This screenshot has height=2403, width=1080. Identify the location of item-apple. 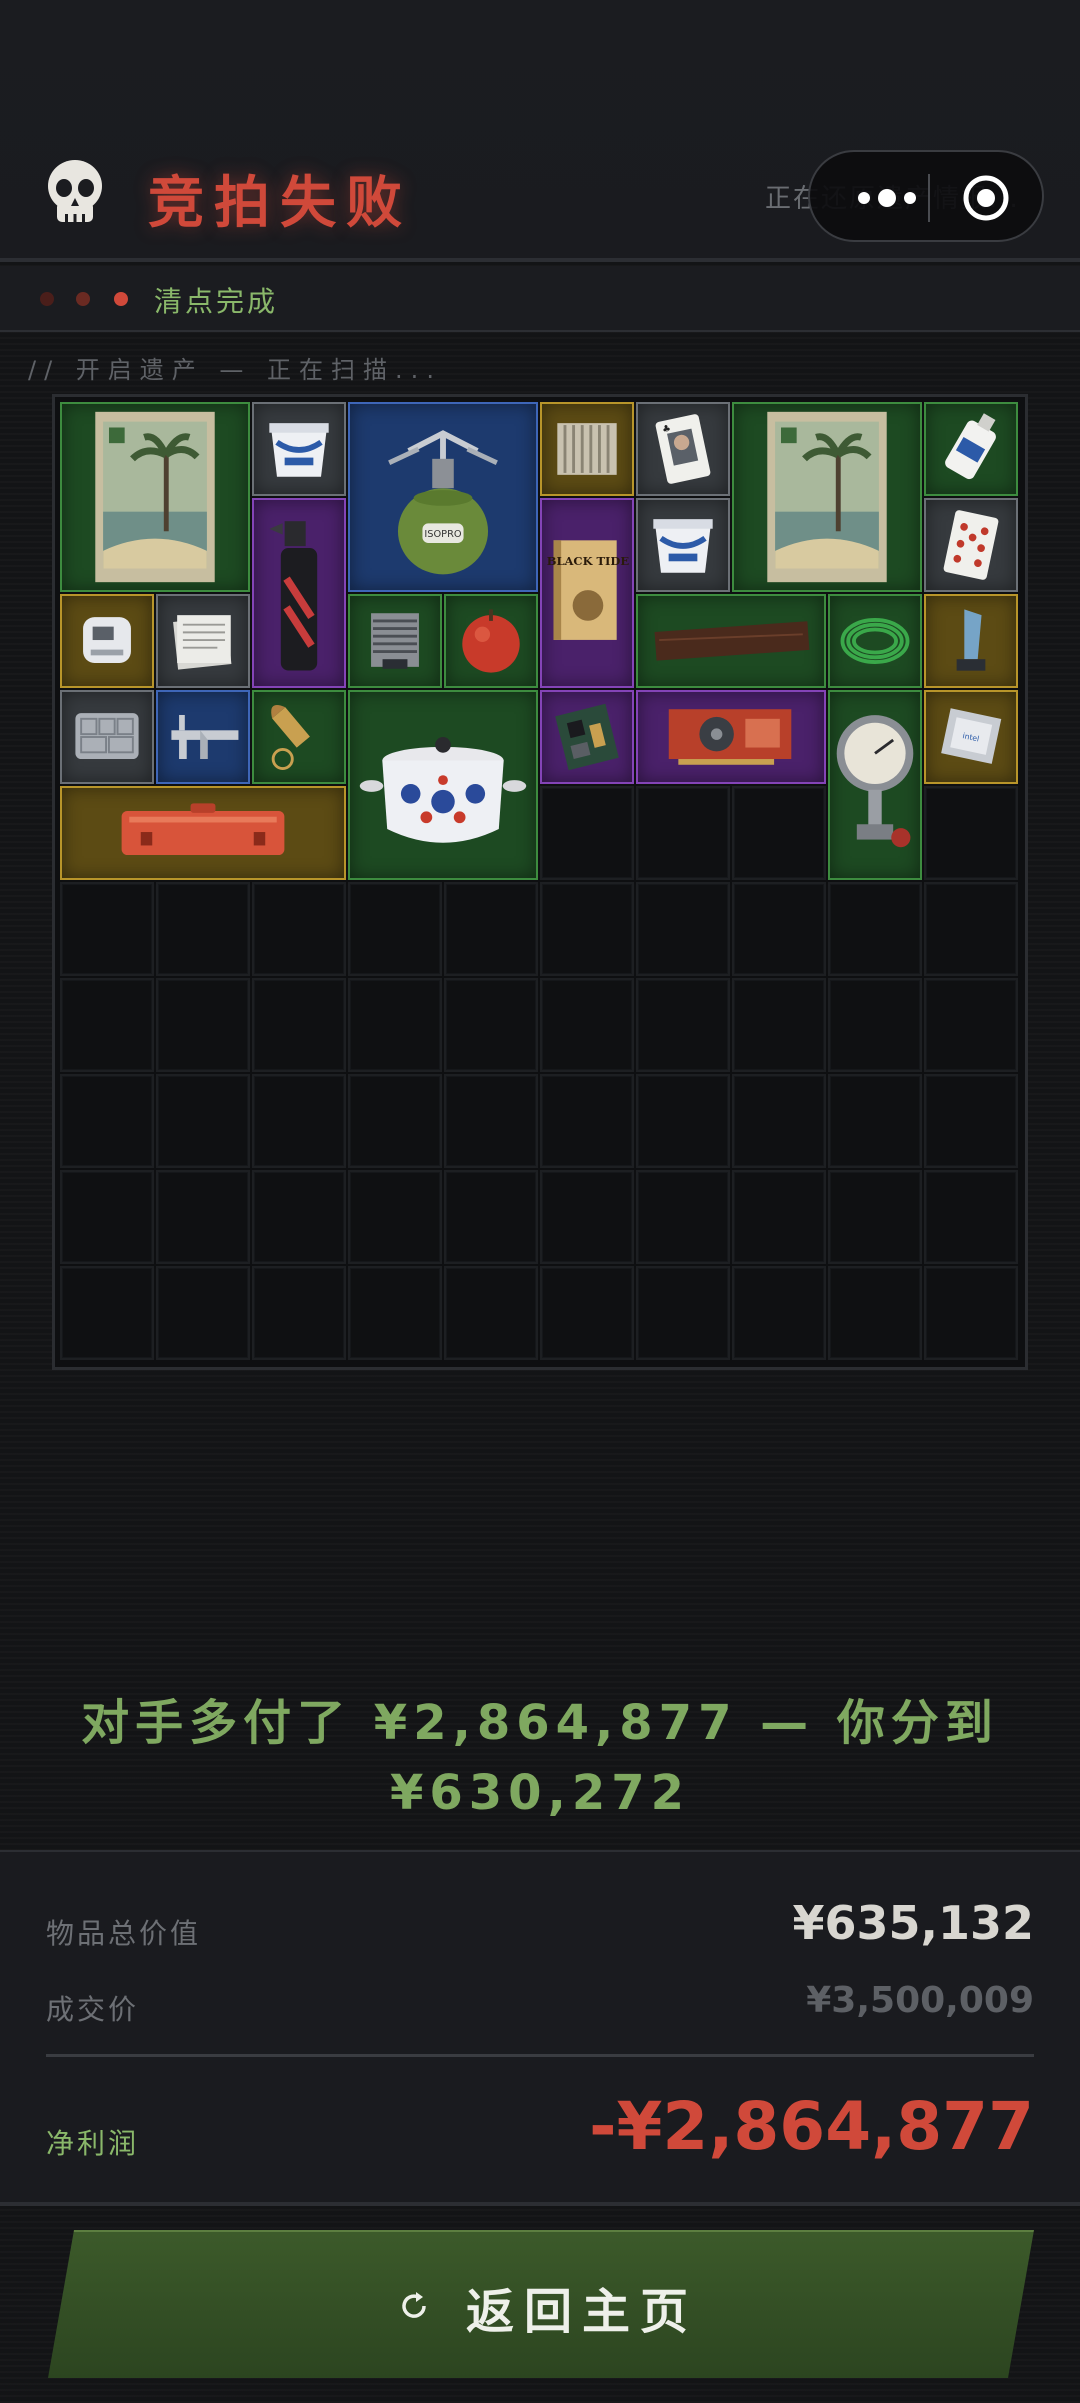
(491, 641).